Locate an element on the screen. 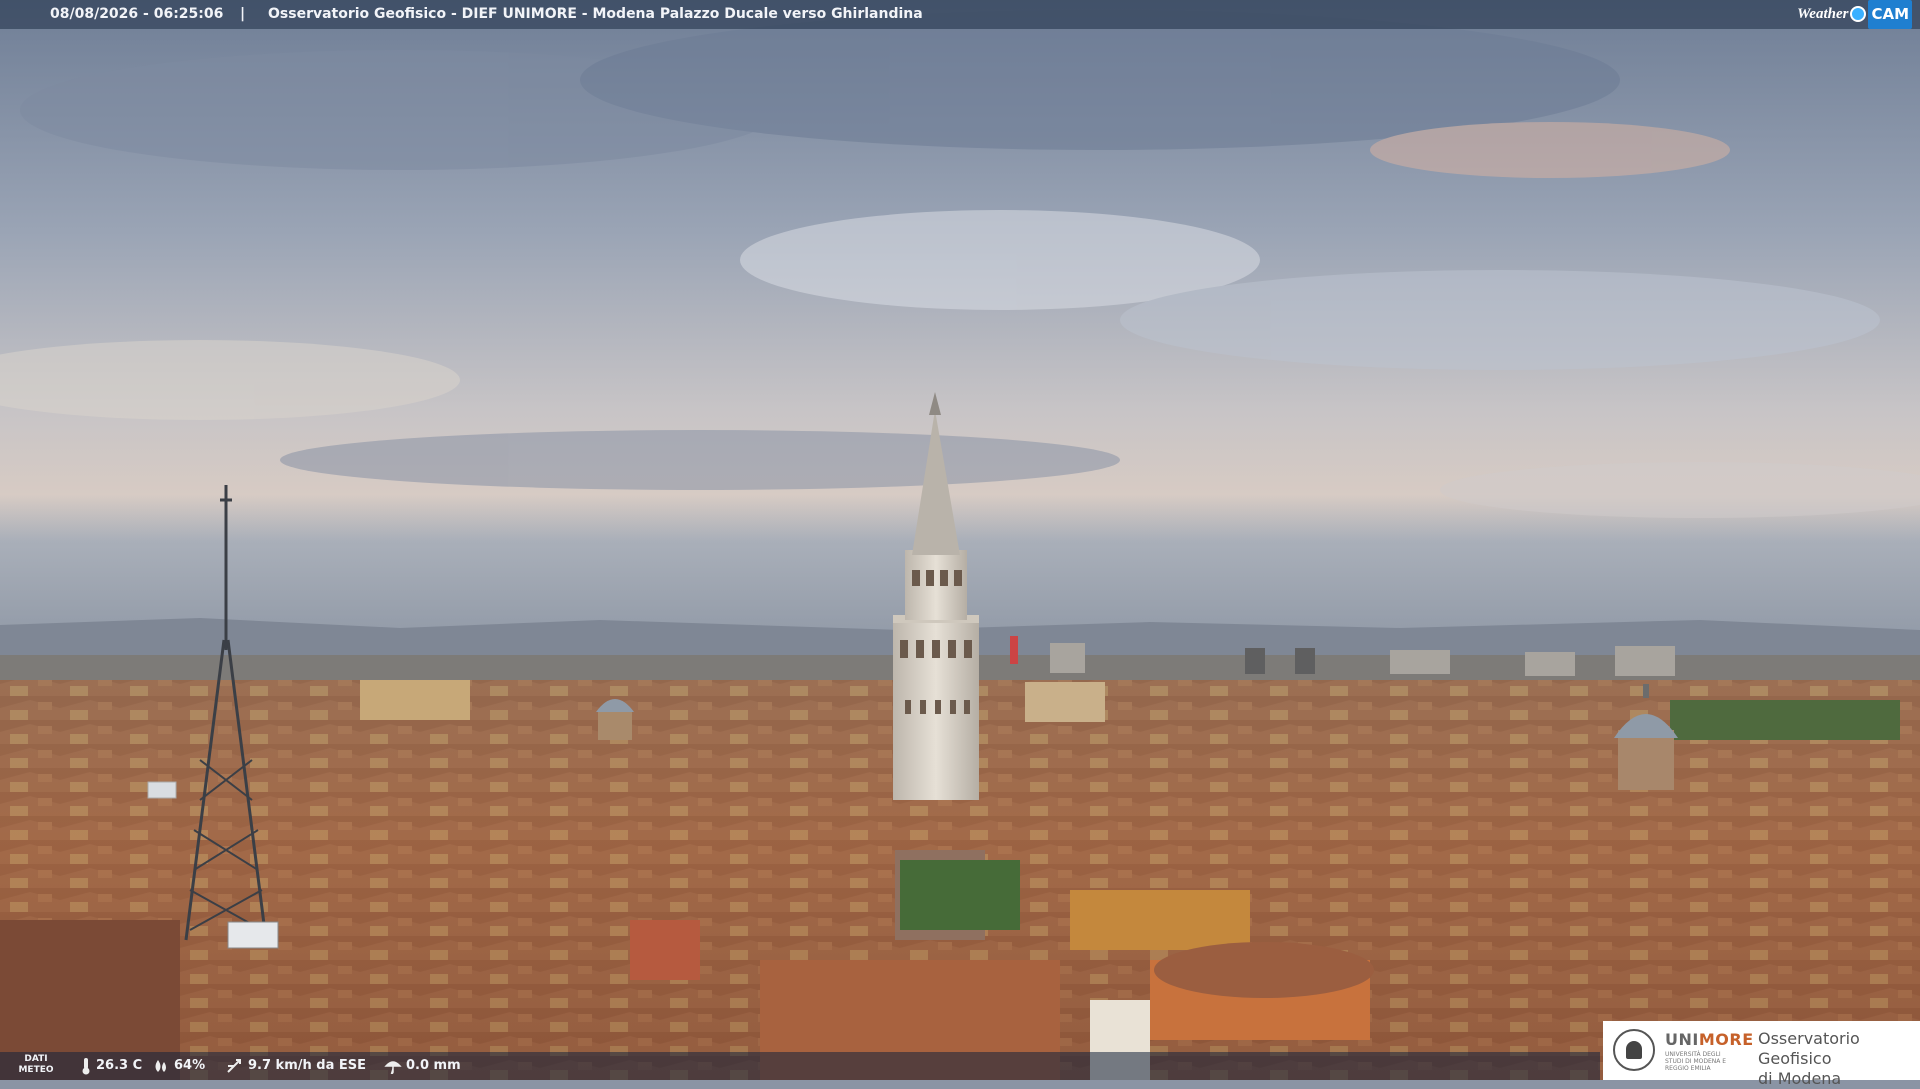 Image resolution: width=1920 pixels, height=1089 pixels. temperature-reading: 26.3 C is located at coordinates (111, 1066).